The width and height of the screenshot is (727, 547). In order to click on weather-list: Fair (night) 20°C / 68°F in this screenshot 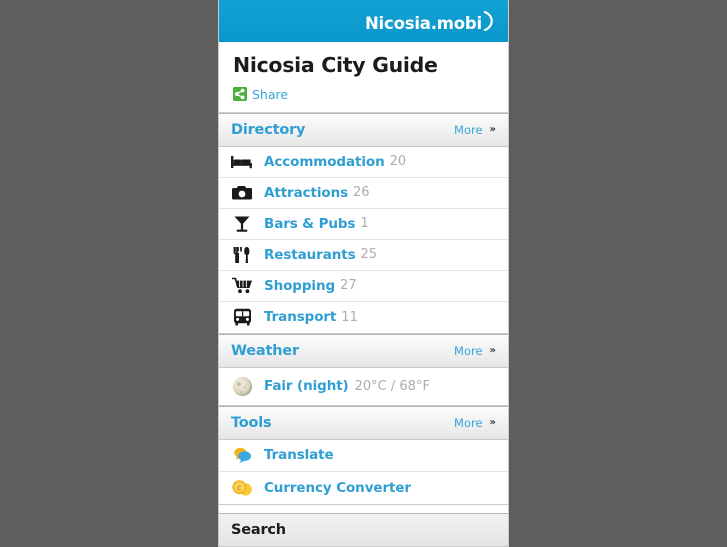, I will do `click(363, 387)`.